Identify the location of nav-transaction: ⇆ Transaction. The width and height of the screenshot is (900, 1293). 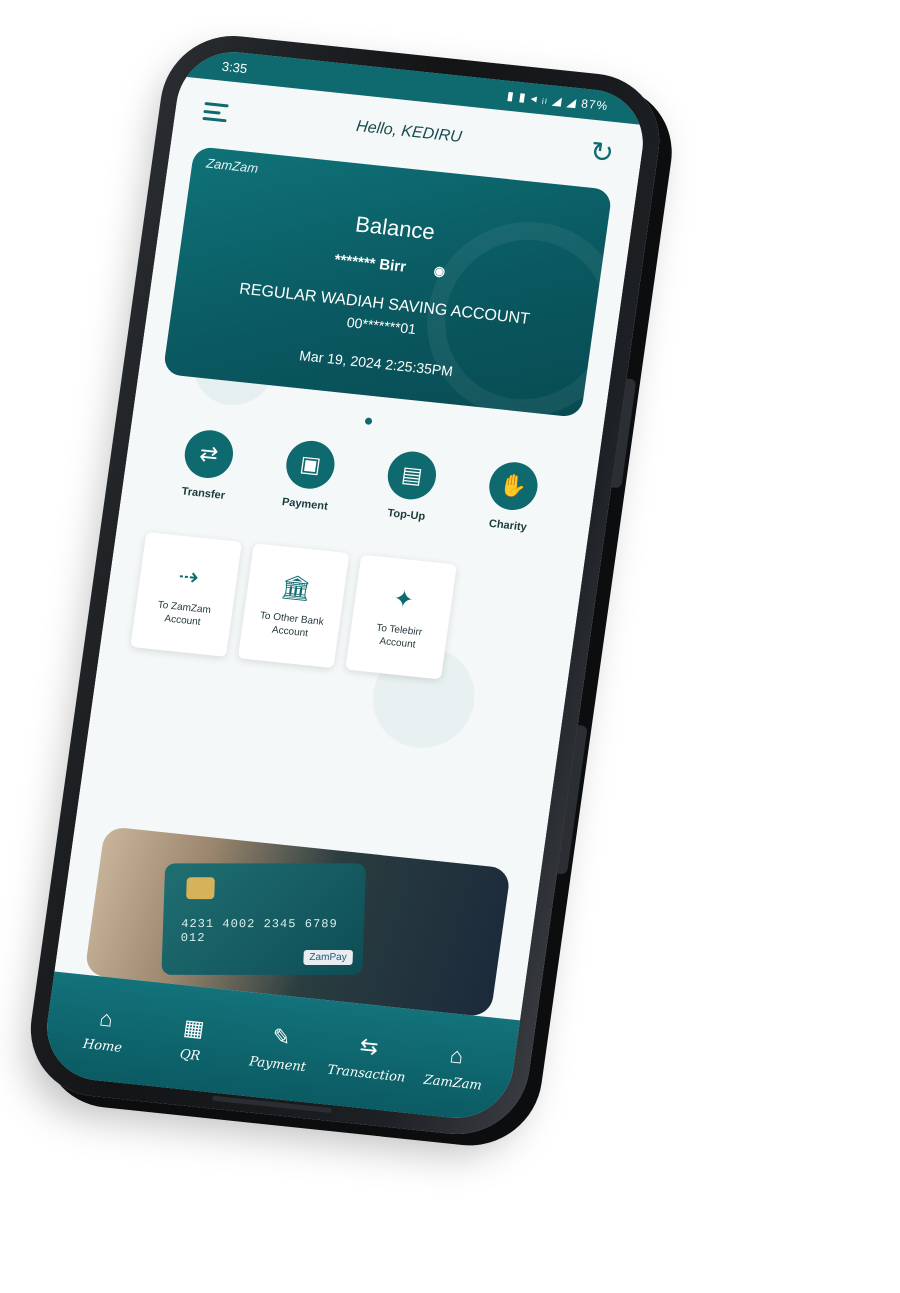
(367, 1057).